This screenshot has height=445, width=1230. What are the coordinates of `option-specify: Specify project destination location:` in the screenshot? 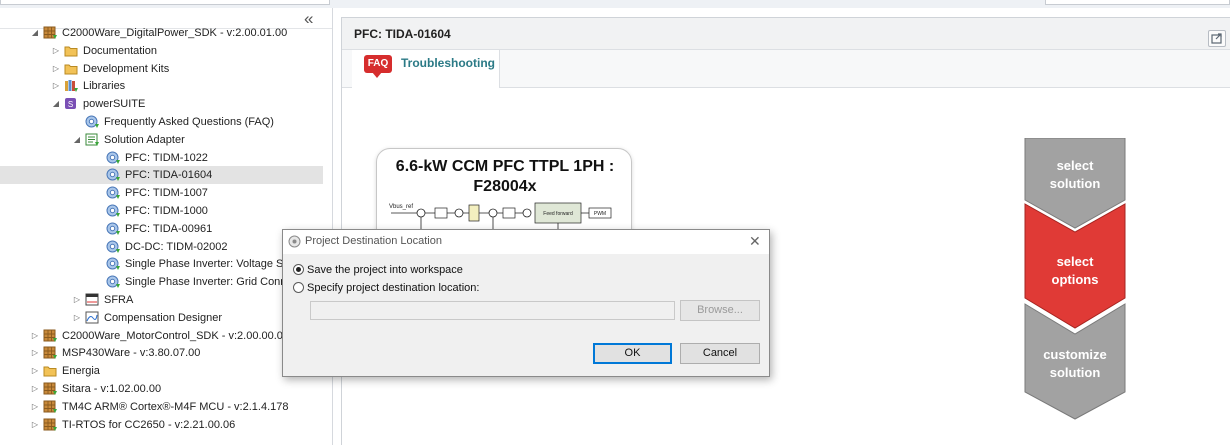 It's located at (443, 288).